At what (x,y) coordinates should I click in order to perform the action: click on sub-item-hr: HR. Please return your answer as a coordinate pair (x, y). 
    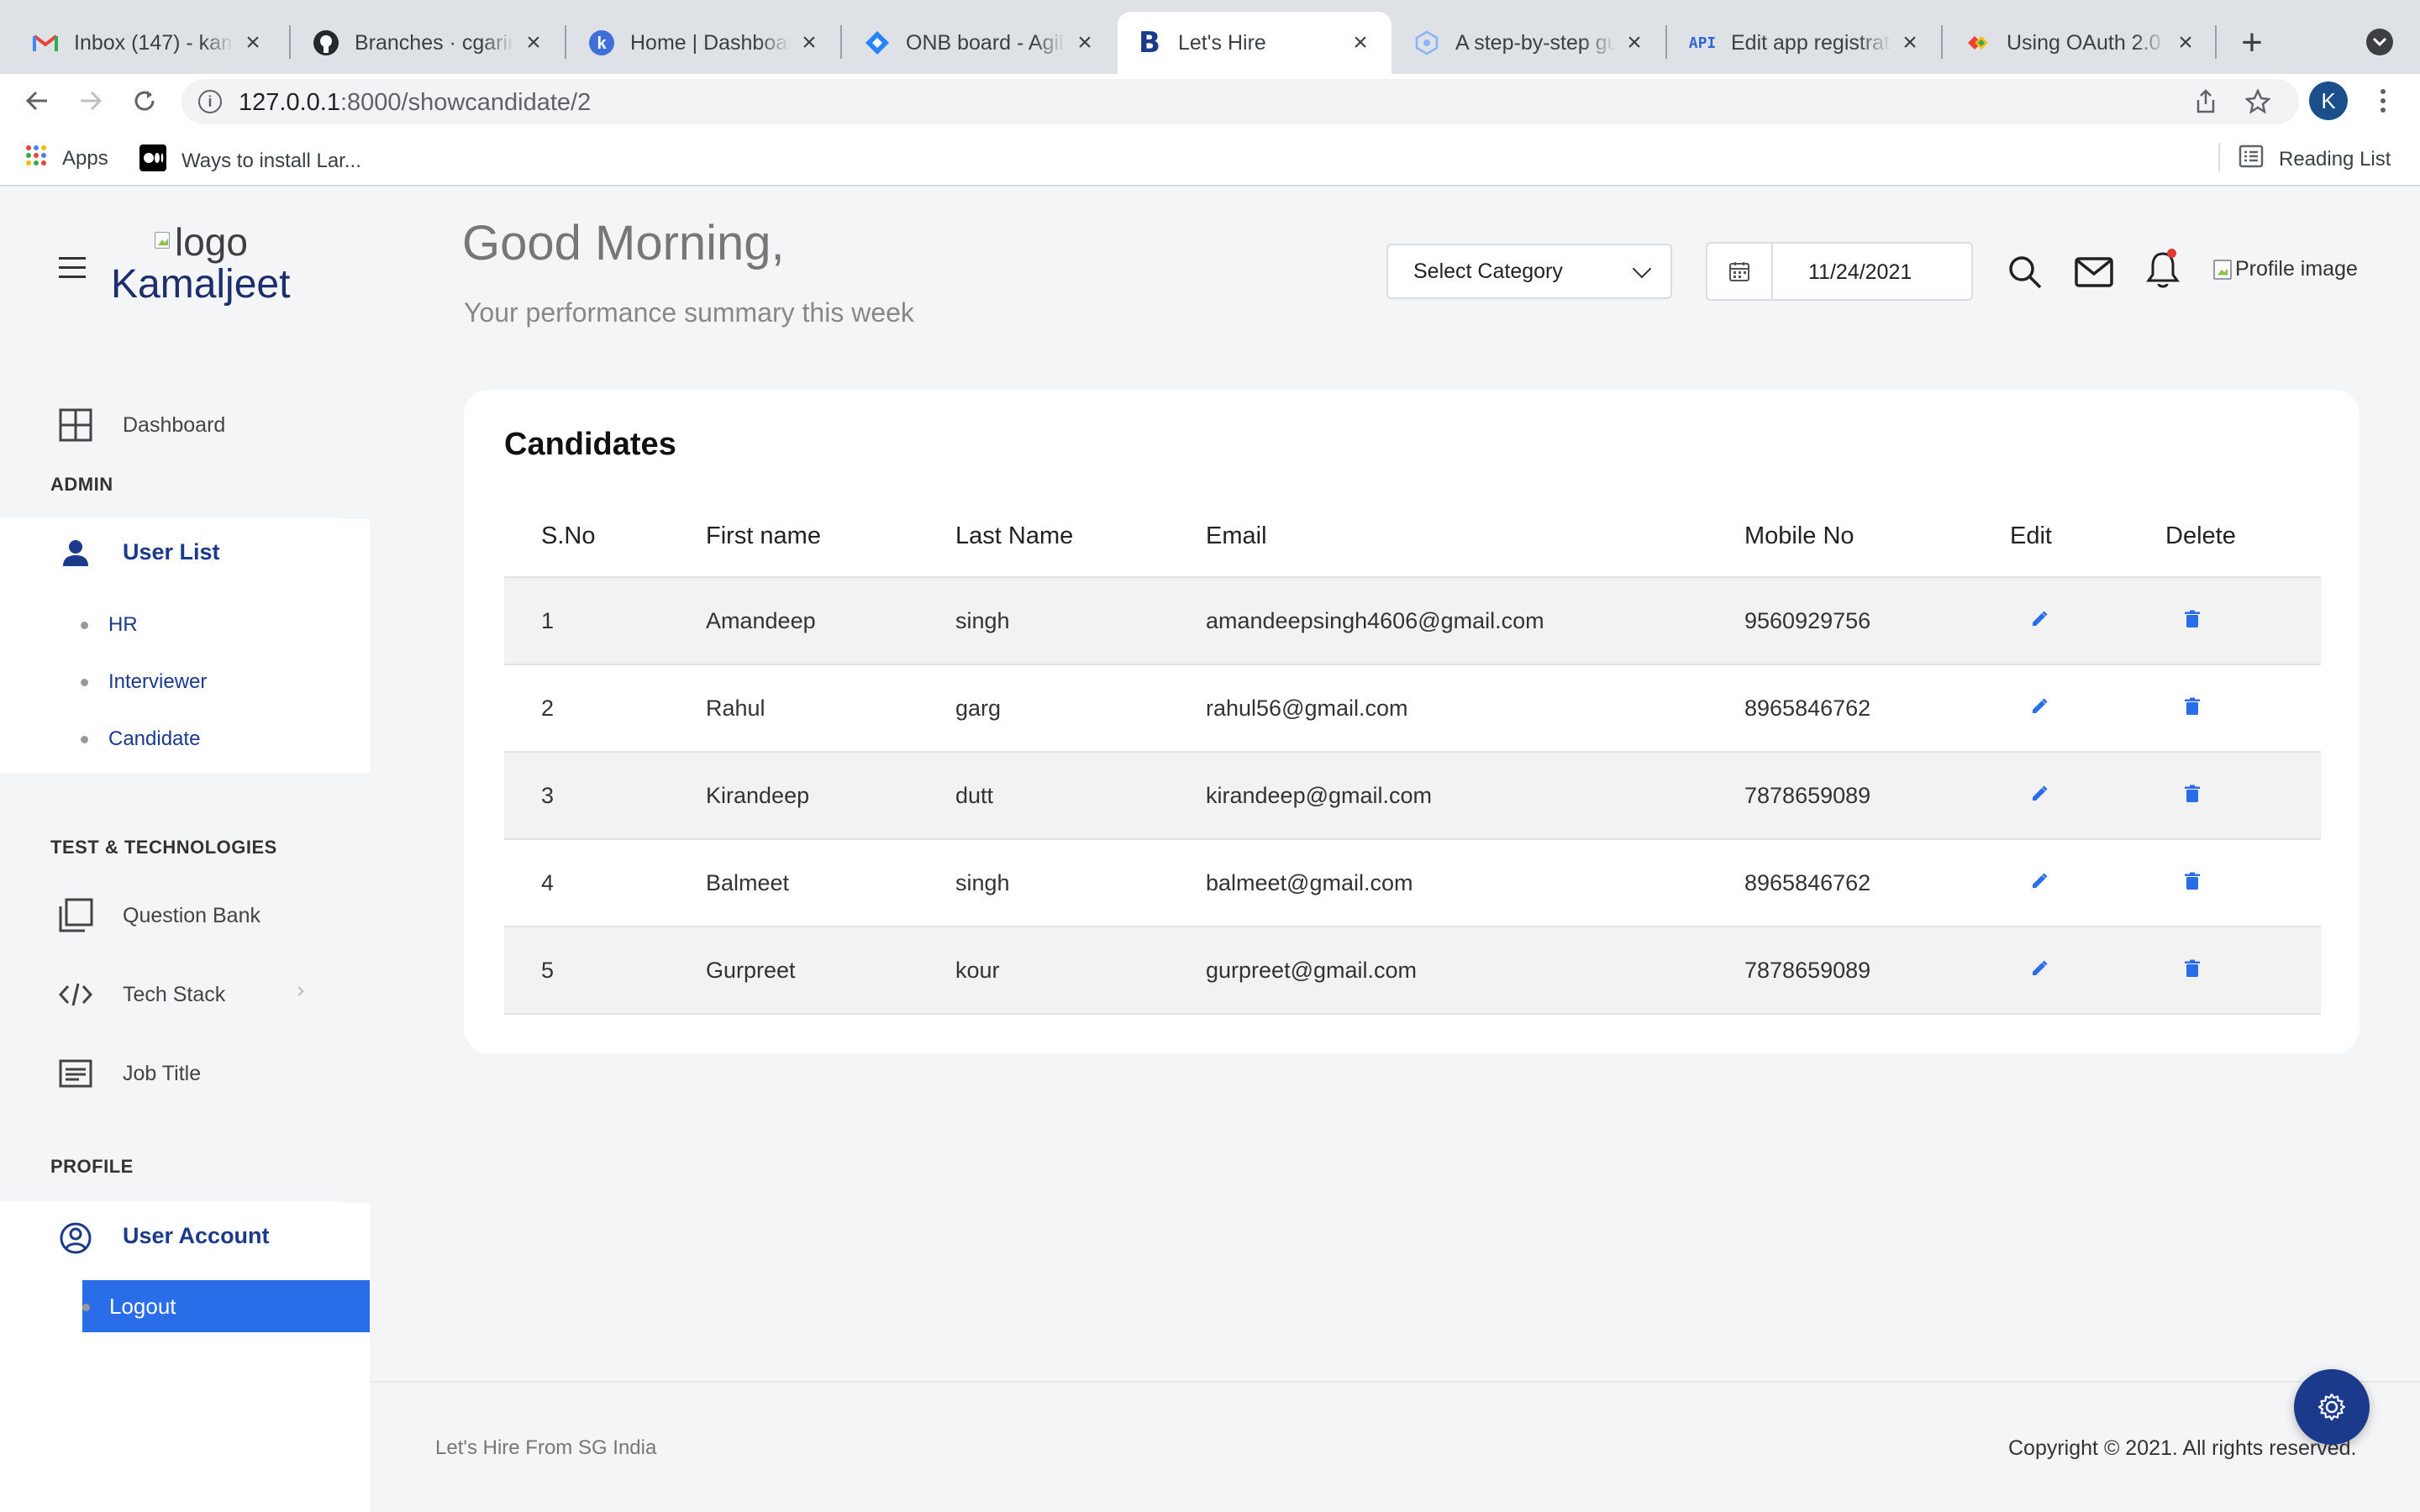
    Looking at the image, I should click on (109, 625).